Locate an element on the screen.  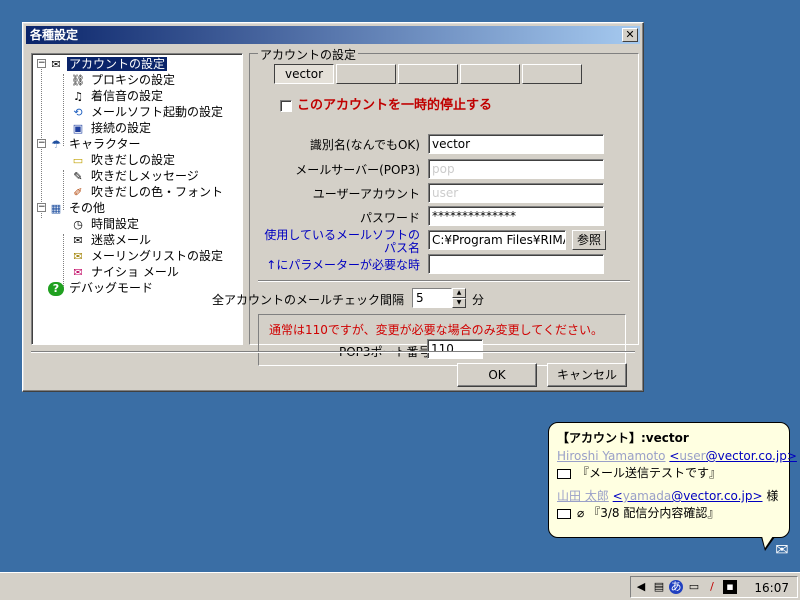
volume-icon: ◀ is located at coordinates (641, 587).